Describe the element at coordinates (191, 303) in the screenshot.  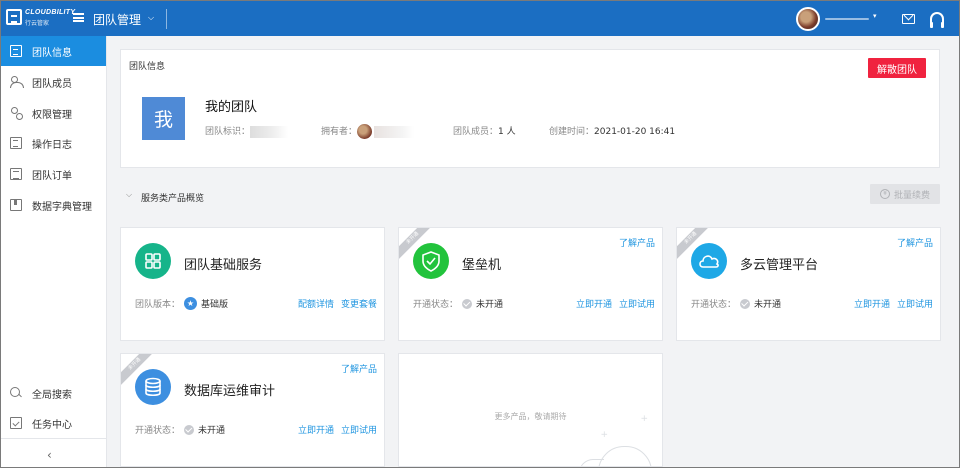
I see `star-icon: ★` at that location.